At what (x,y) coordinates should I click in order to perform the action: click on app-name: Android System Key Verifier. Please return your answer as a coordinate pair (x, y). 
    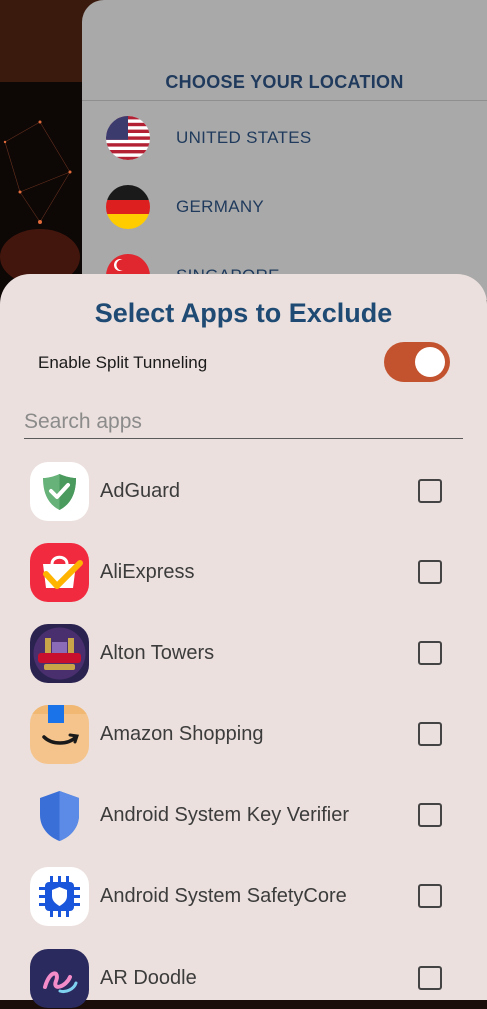
    Looking at the image, I should click on (224, 814).